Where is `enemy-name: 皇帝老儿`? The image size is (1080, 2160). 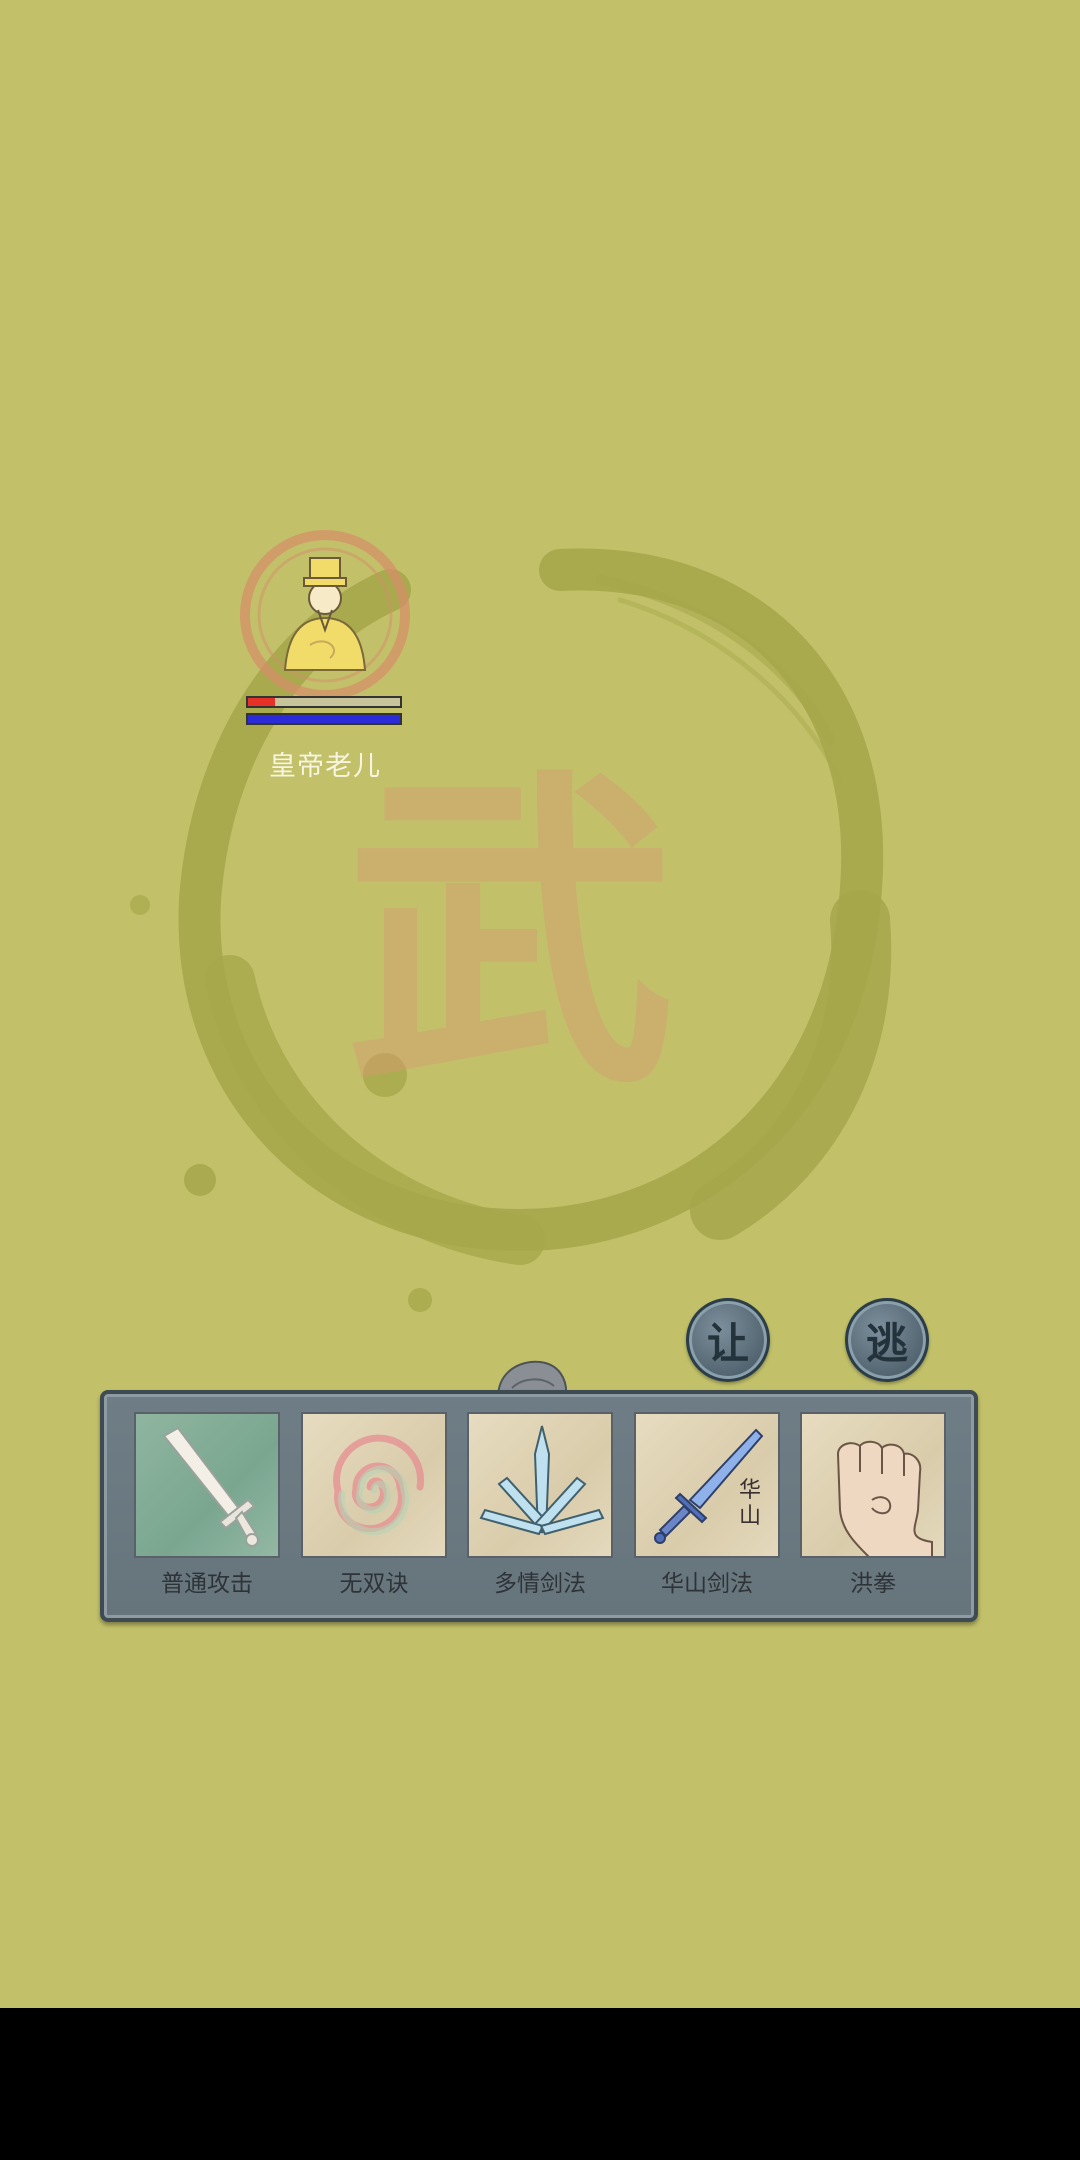 enemy-name: 皇帝老儿 is located at coordinates (325, 766).